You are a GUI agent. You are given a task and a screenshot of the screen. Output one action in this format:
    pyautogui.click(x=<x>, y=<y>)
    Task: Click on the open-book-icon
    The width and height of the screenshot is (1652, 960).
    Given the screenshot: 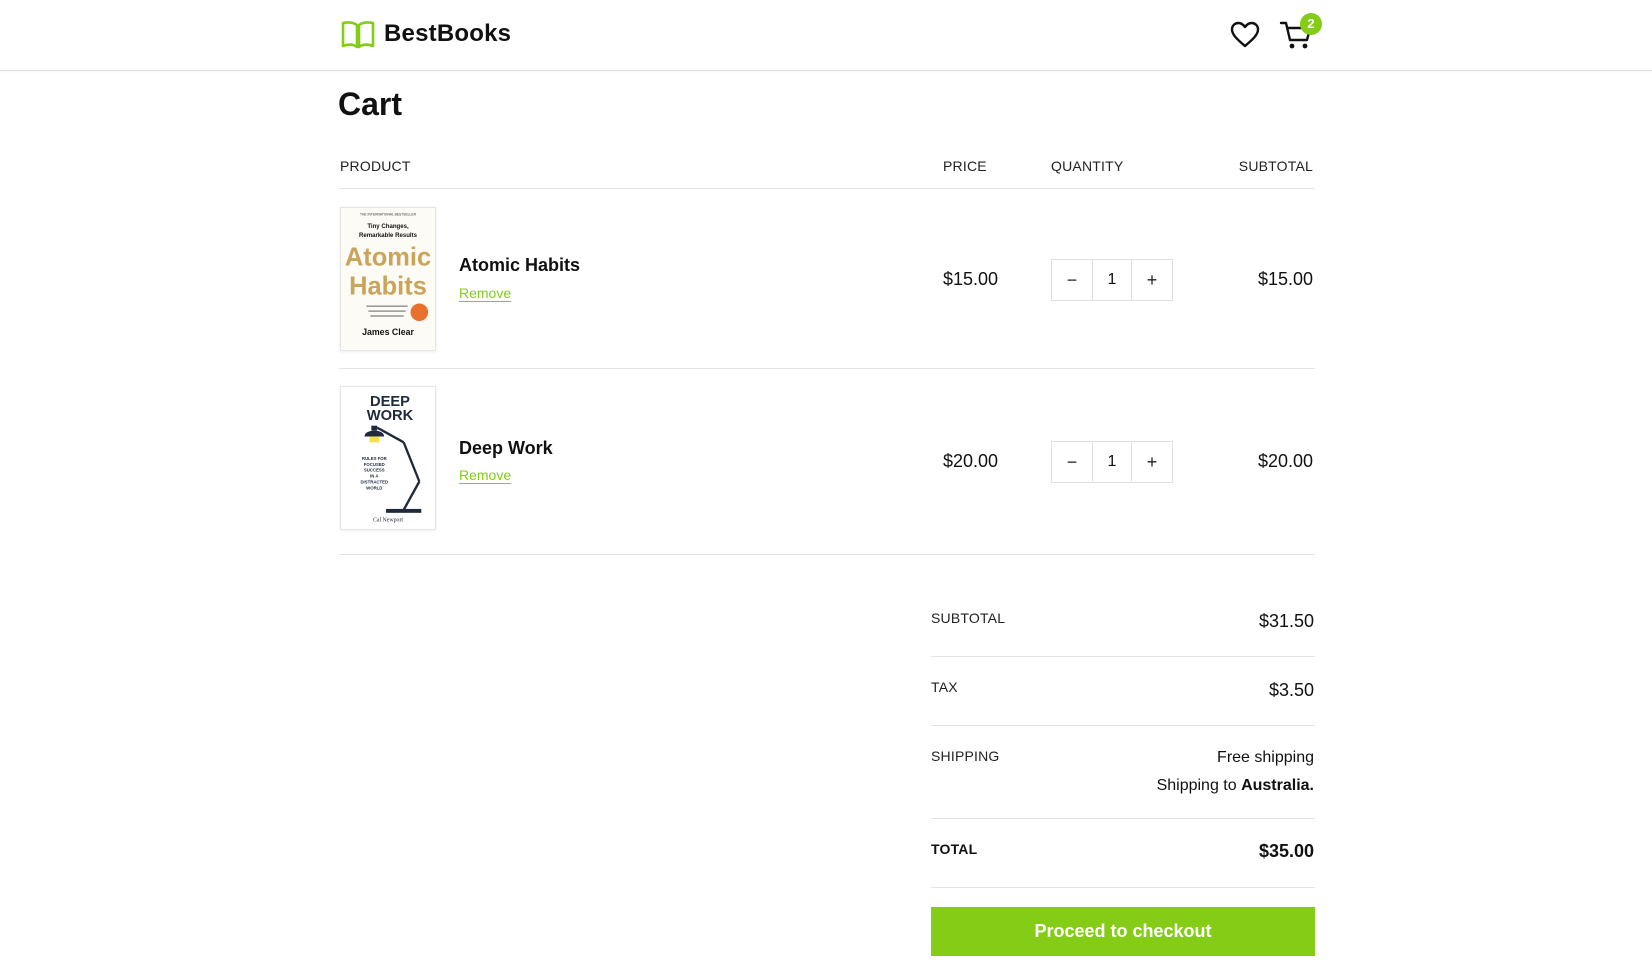 What is the action you would take?
    pyautogui.click(x=358, y=35)
    